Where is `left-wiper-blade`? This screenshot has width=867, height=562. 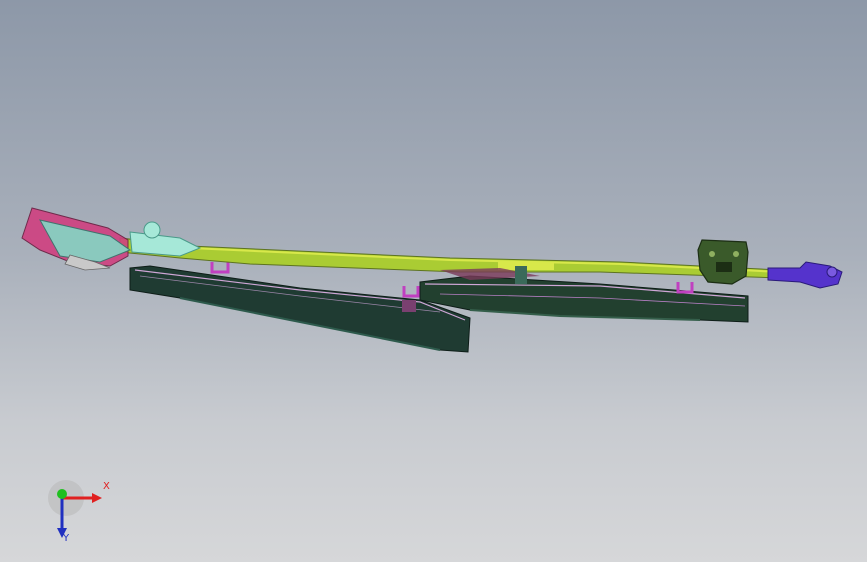 left-wiper-blade is located at coordinates (300, 309).